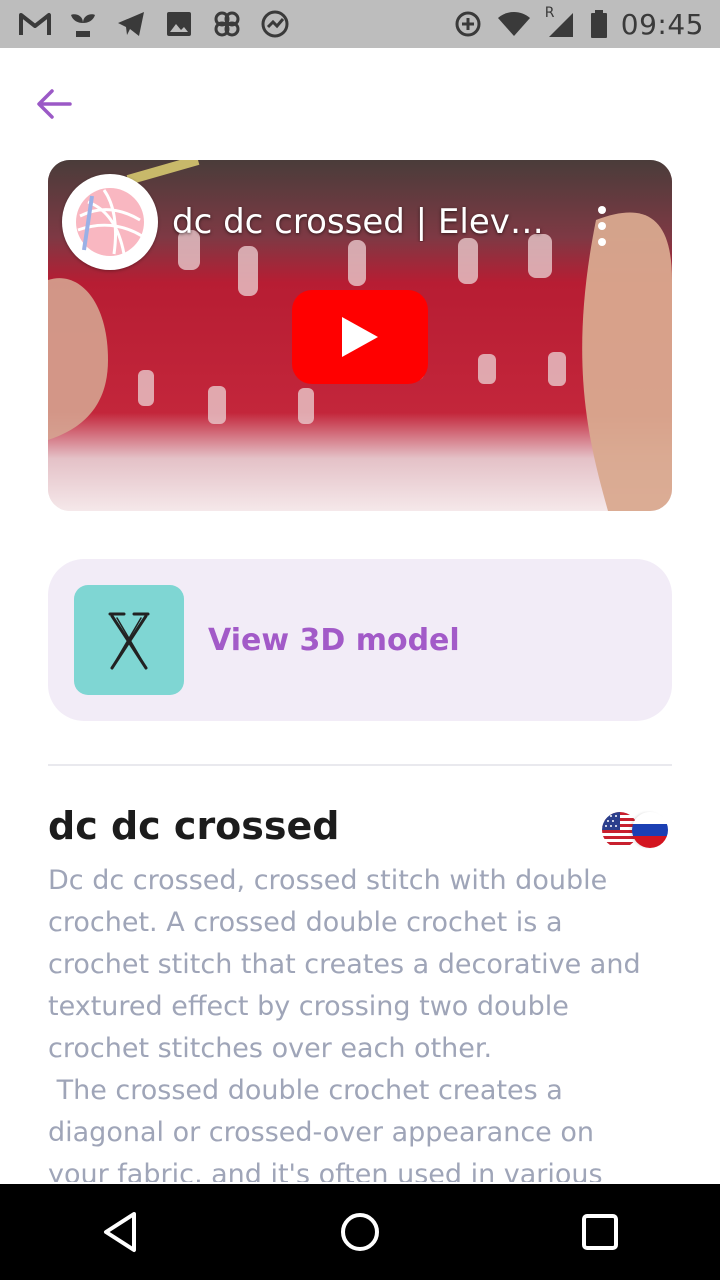 This screenshot has height=1280, width=720. I want to click on arrow-left-icon, so click(54, 104).